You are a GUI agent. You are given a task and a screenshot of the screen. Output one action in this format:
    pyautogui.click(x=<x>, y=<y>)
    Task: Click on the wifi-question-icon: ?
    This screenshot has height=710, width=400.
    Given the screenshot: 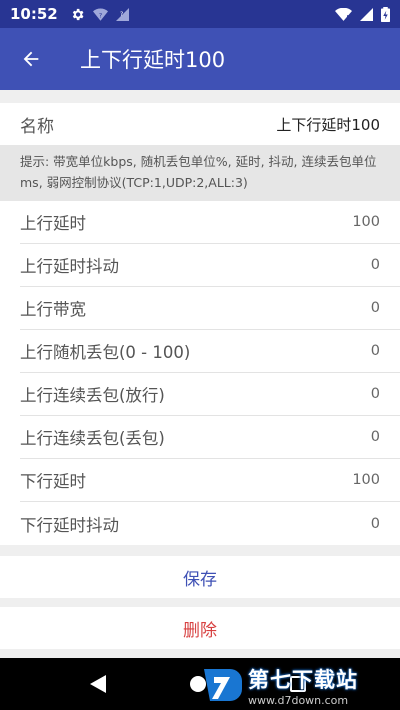 What is the action you would take?
    pyautogui.click(x=100, y=14)
    